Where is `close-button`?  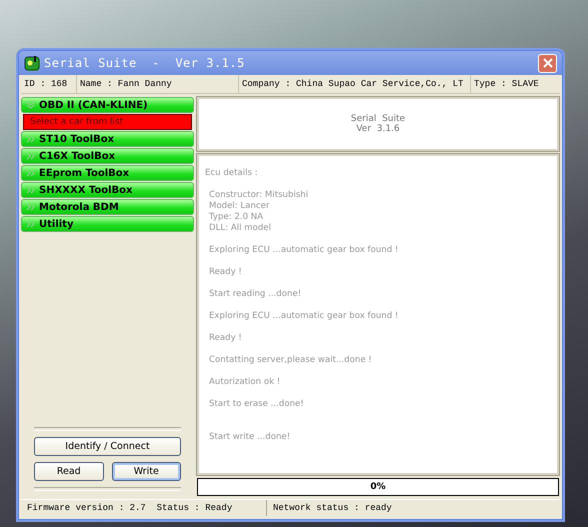
close-button is located at coordinates (547, 63).